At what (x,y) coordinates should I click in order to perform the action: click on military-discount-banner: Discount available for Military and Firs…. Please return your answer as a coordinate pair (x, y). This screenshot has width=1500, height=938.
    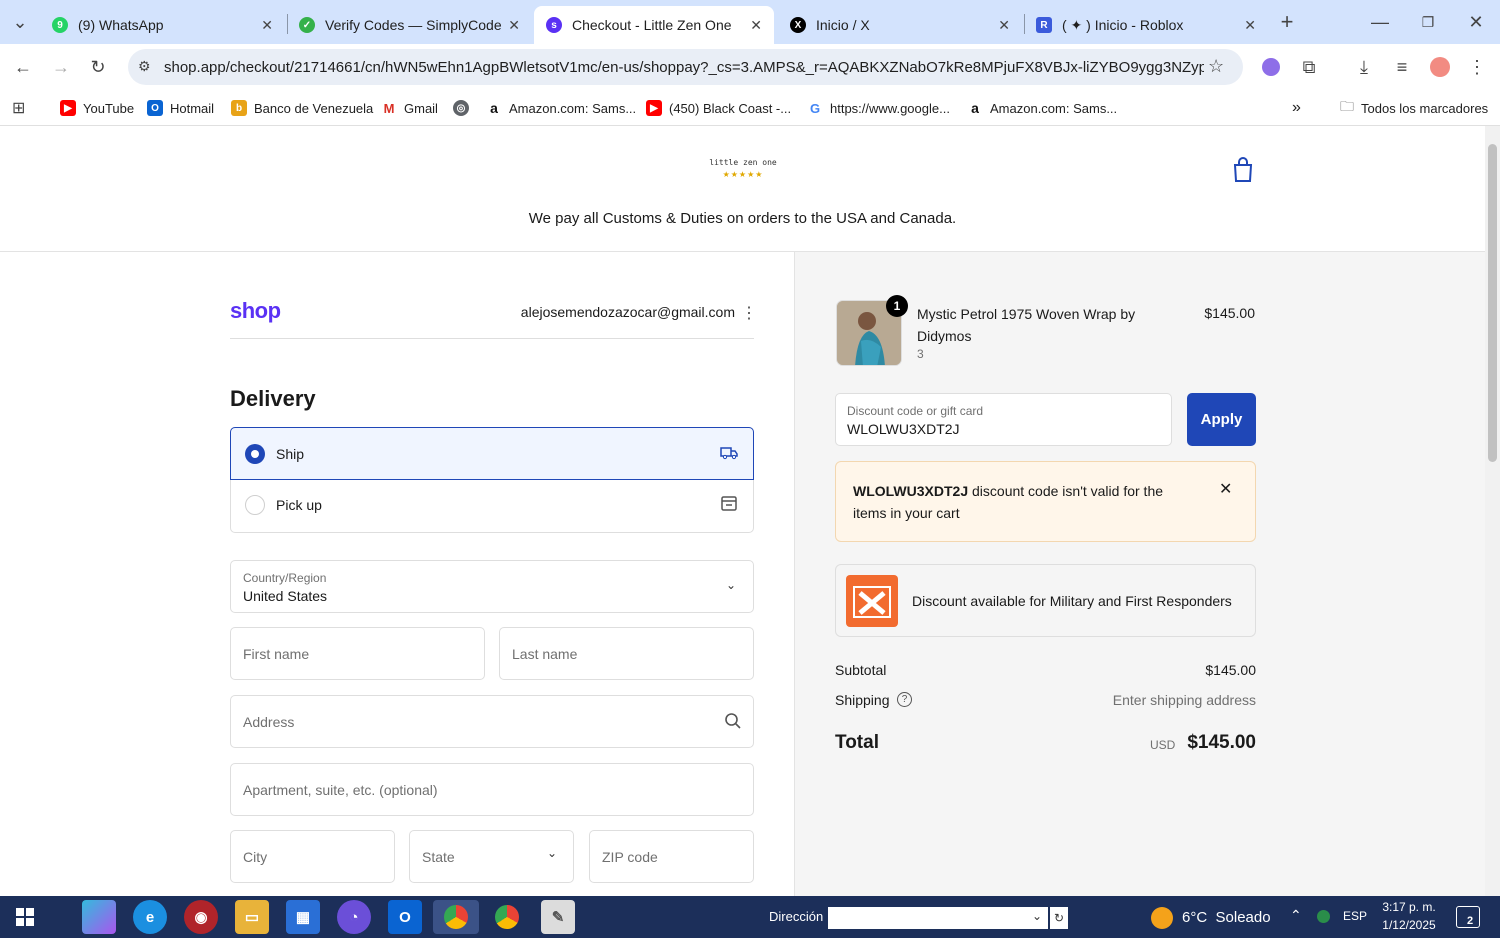
    Looking at the image, I should click on (1045, 600).